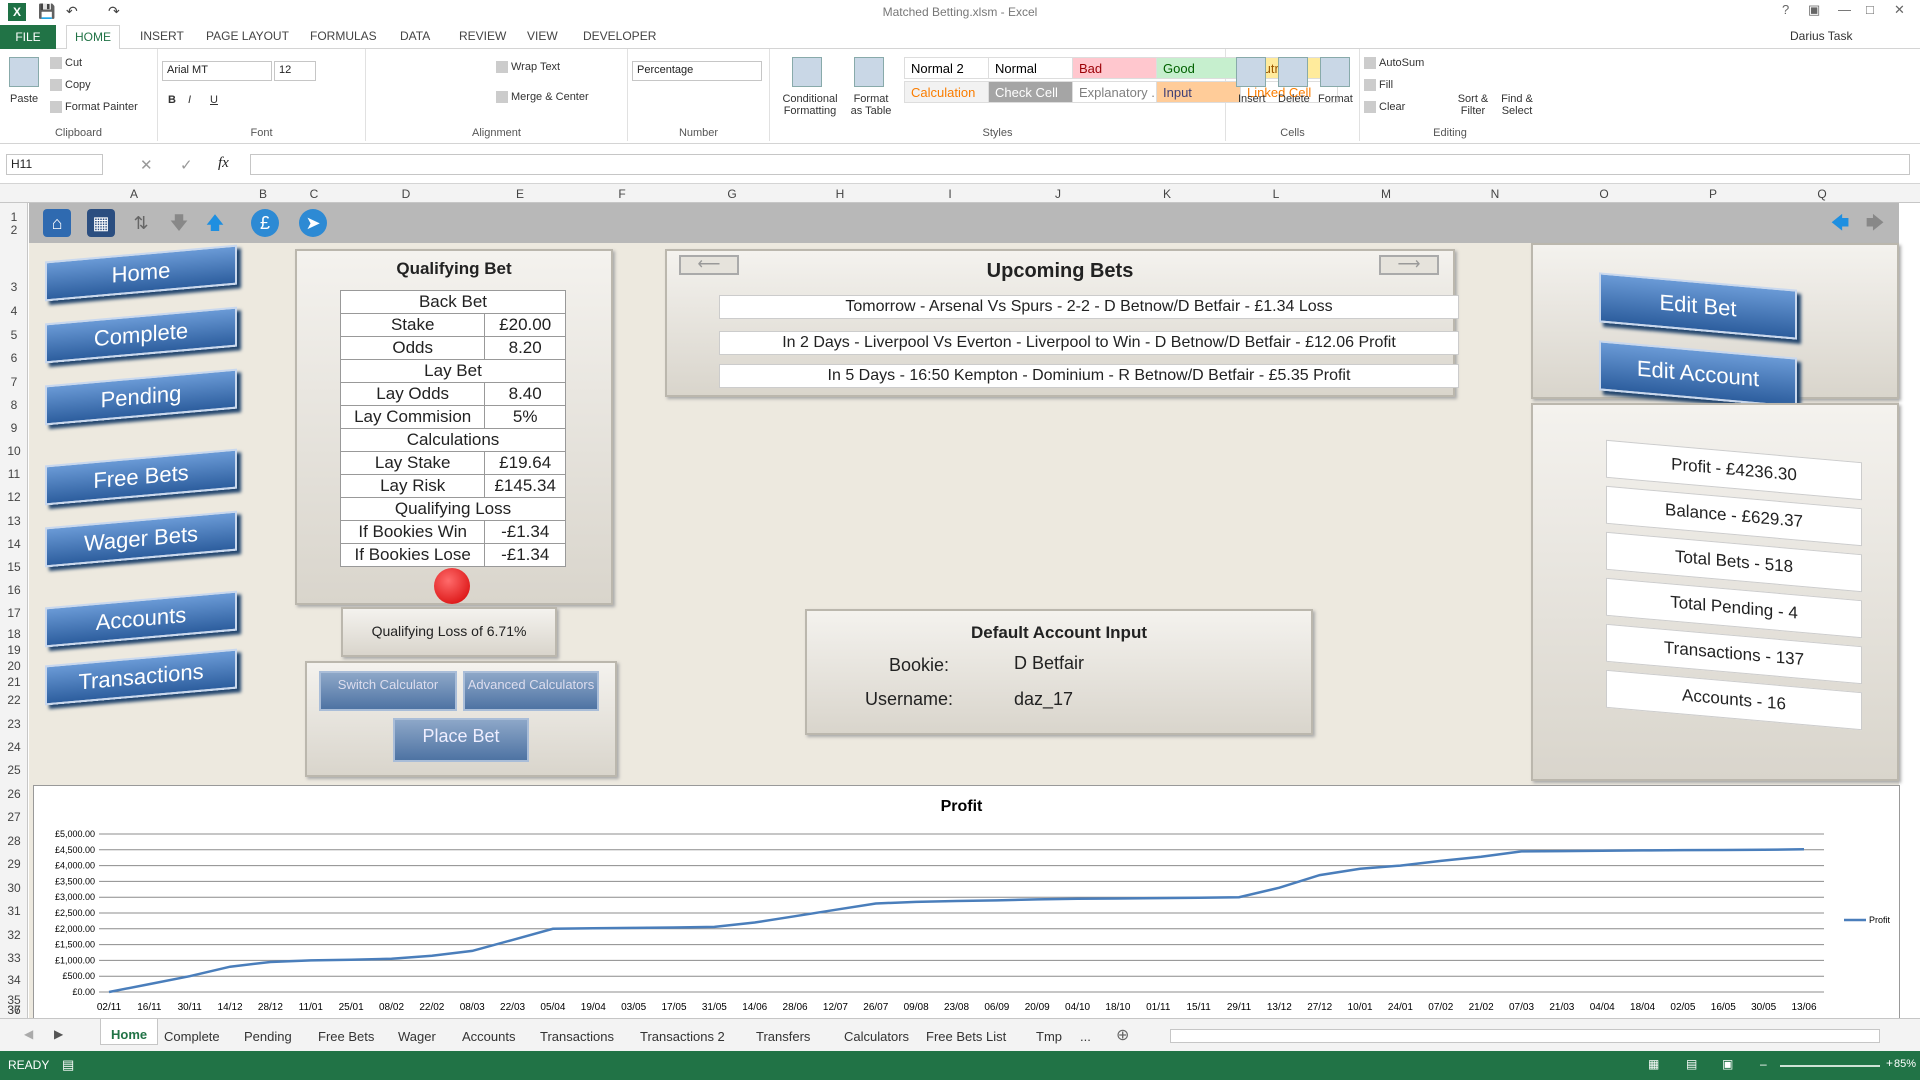  Describe the element at coordinates (406, 194) in the screenshot. I see `column-header: D` at that location.